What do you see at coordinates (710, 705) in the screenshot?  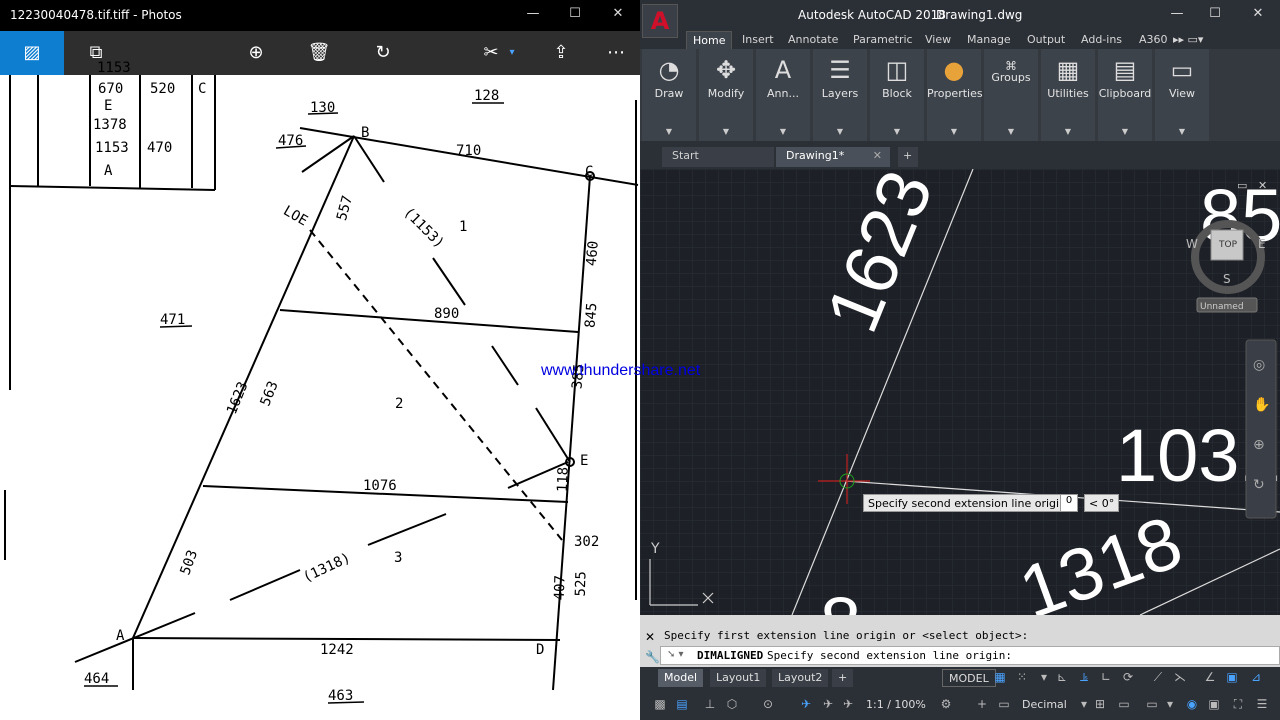 I see `ucs-icon: ⊥` at bounding box center [710, 705].